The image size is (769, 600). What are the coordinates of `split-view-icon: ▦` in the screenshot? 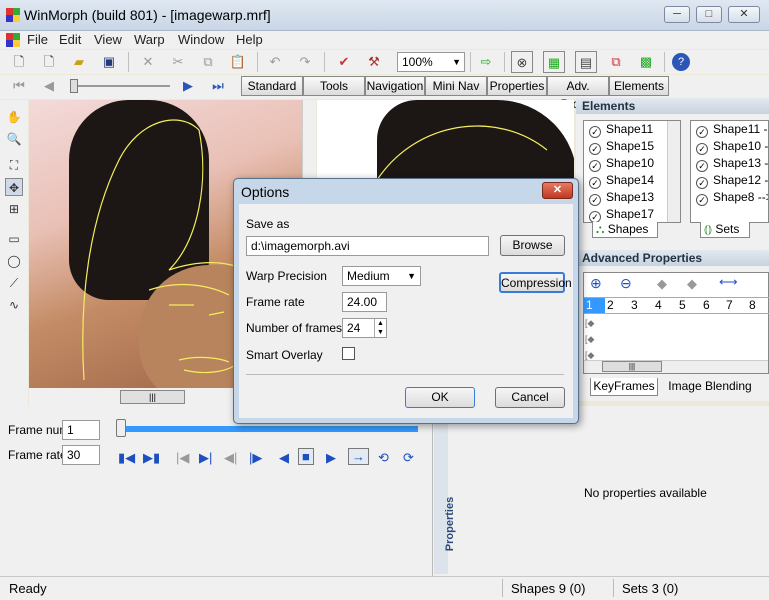 It's located at (554, 62).